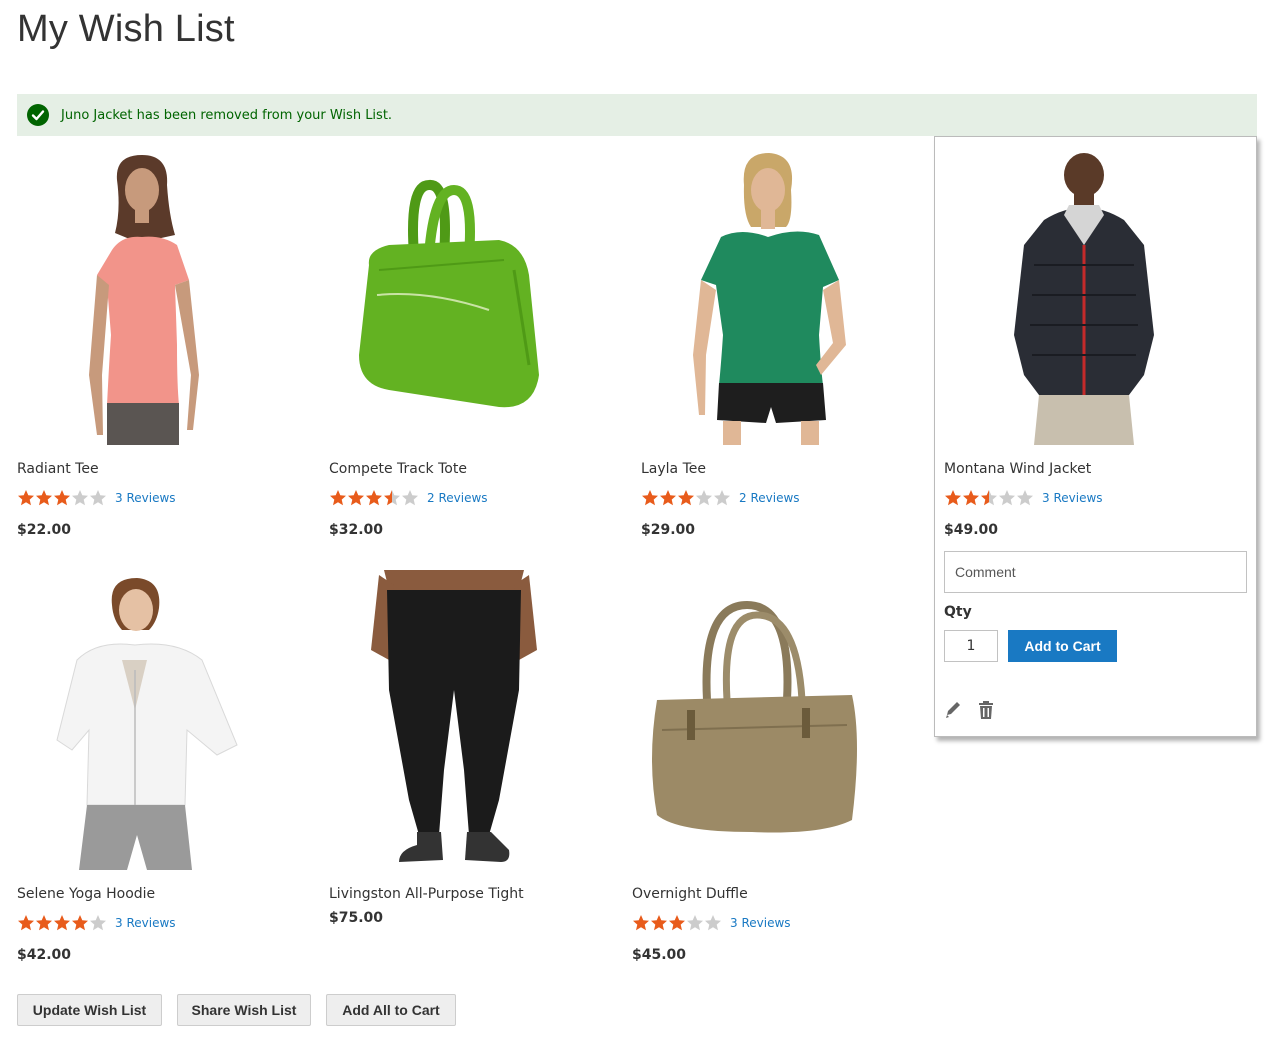 Image resolution: width=1277 pixels, height=1048 pixels. Describe the element at coordinates (89, 1010) in the screenshot. I see `update-wishlist-button: Update Wish List` at that location.